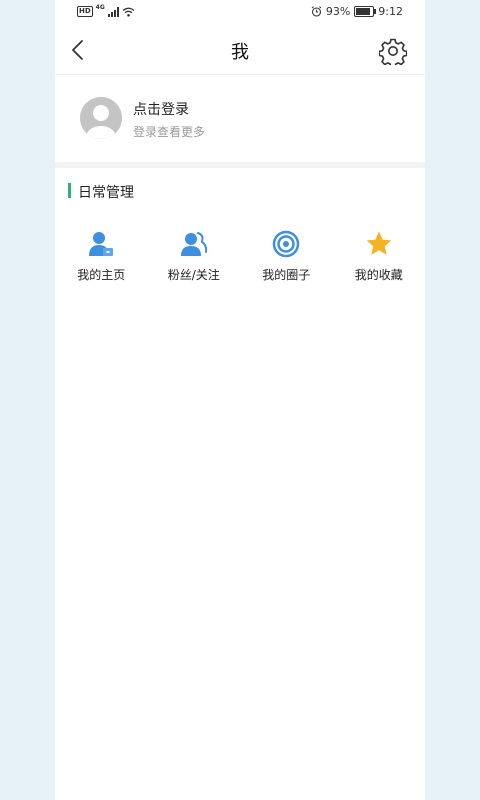 This screenshot has height=800, width=480. What do you see at coordinates (85, 11) in the screenshot?
I see `hd-badge: HD` at bounding box center [85, 11].